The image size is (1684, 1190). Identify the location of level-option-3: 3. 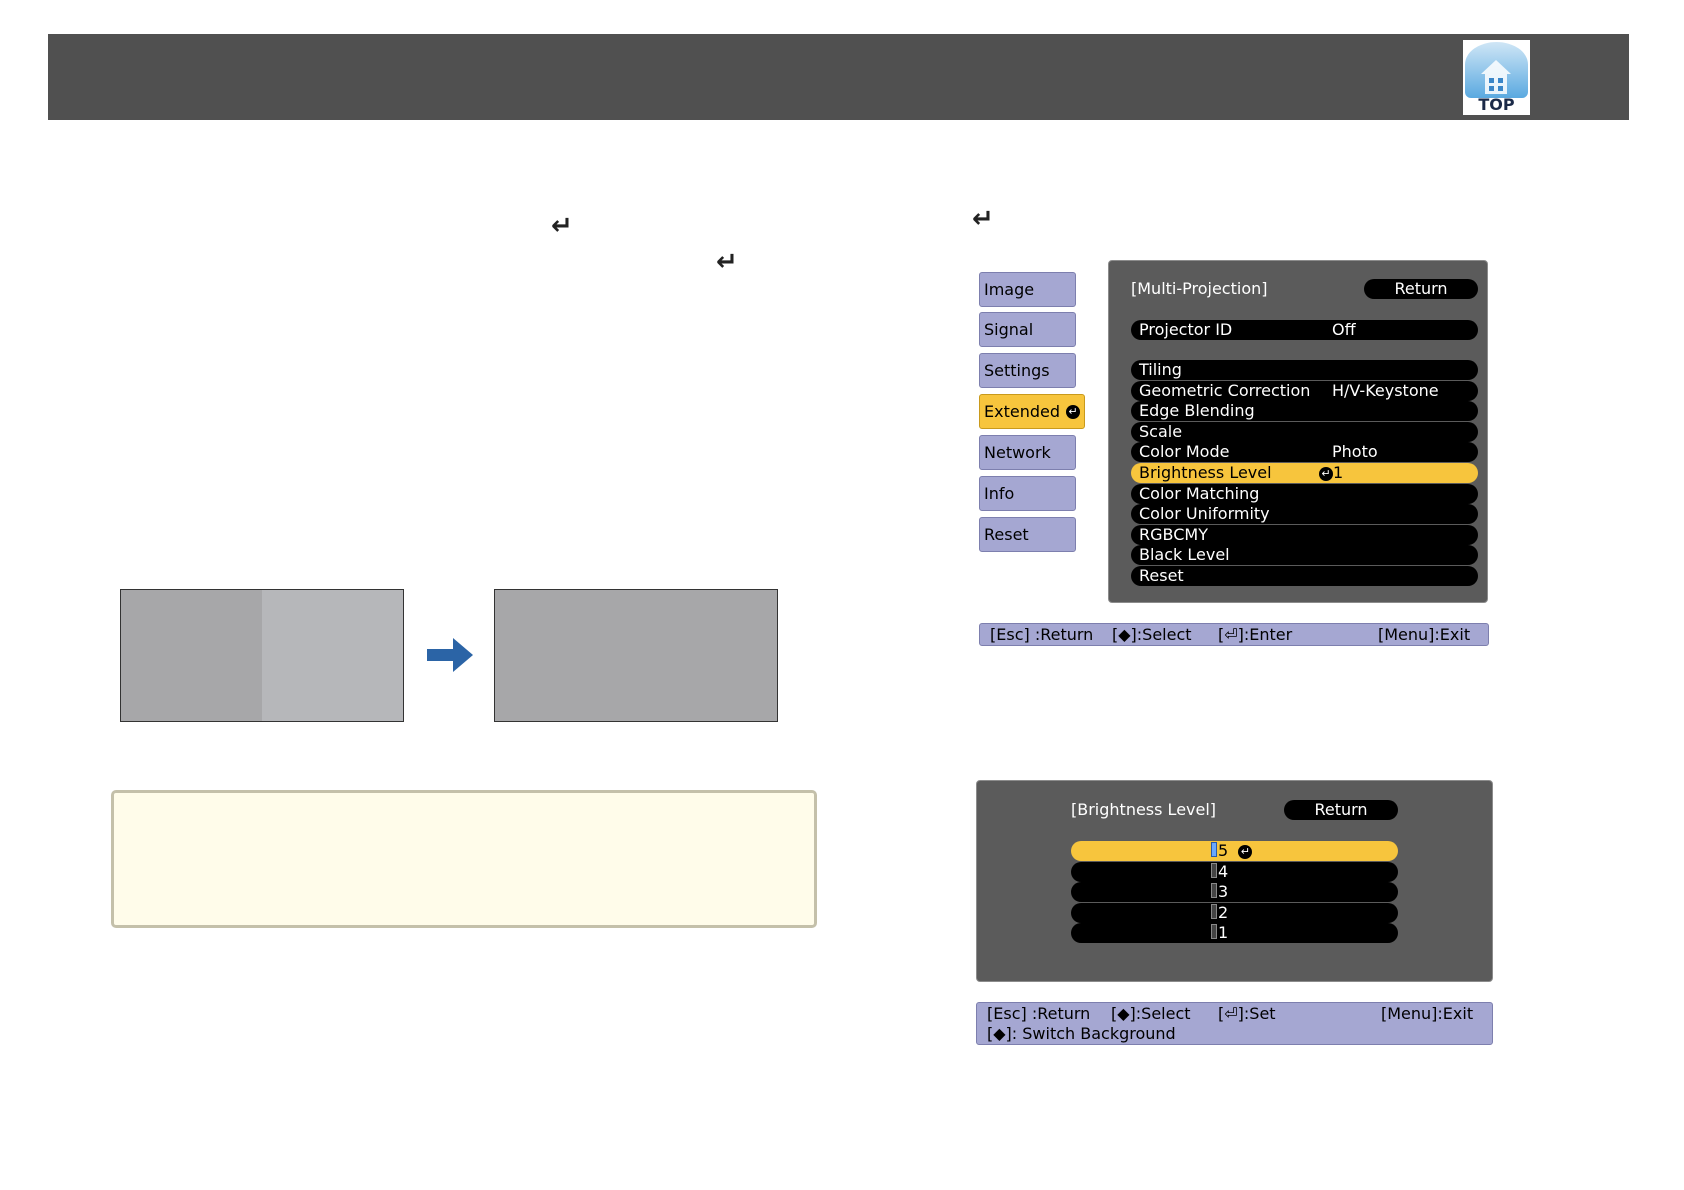
(1234, 892).